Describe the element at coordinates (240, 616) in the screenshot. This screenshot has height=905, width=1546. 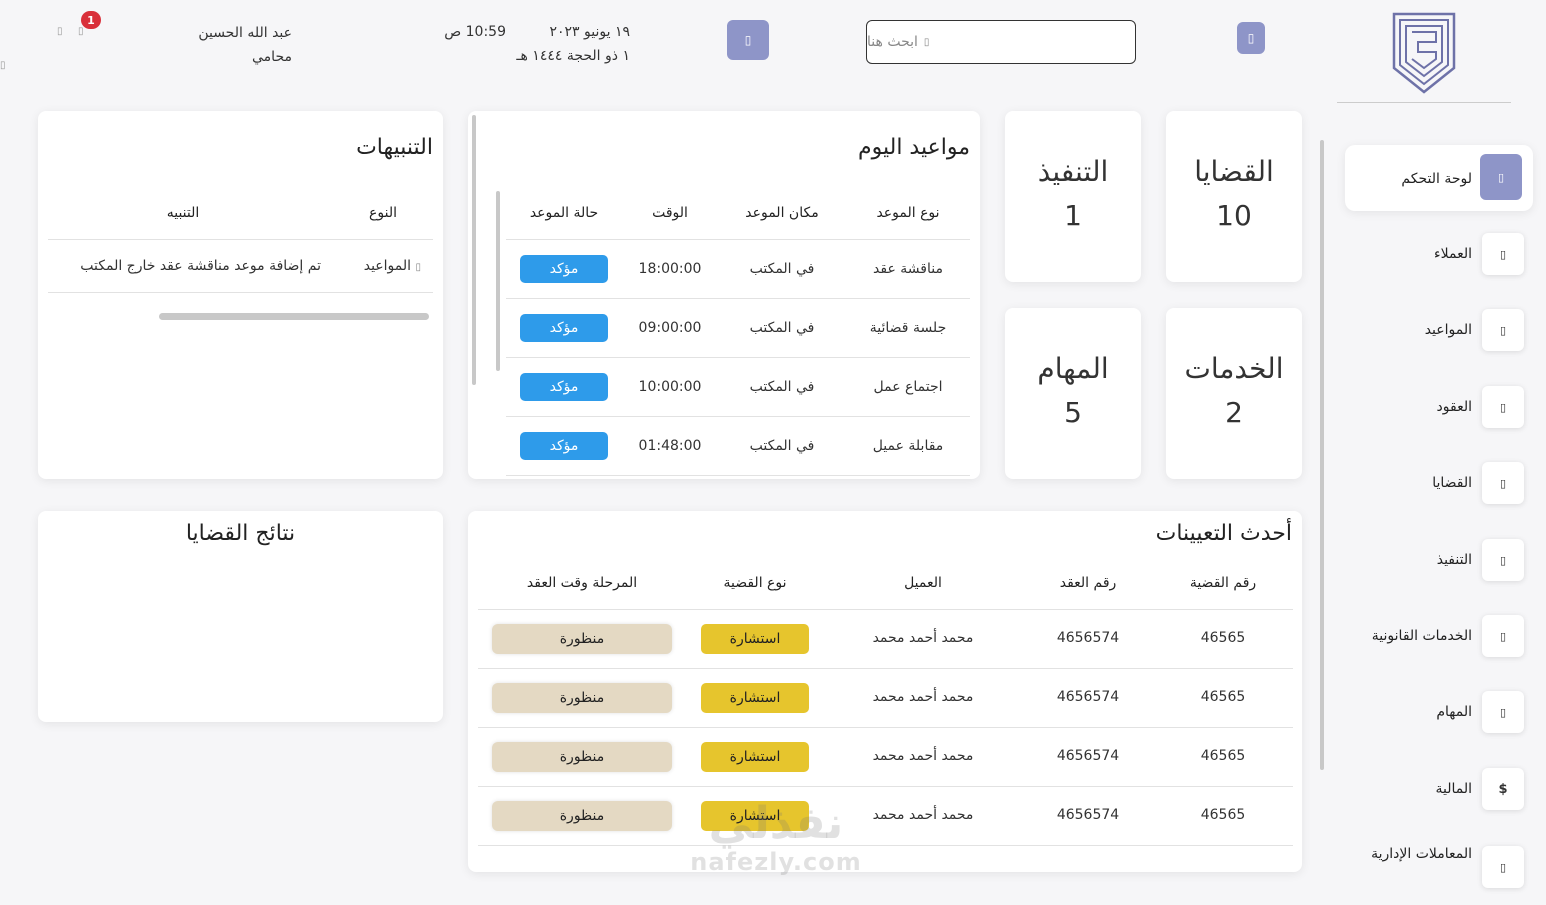
I see `case-results-card: نتائج القضايا` at that location.